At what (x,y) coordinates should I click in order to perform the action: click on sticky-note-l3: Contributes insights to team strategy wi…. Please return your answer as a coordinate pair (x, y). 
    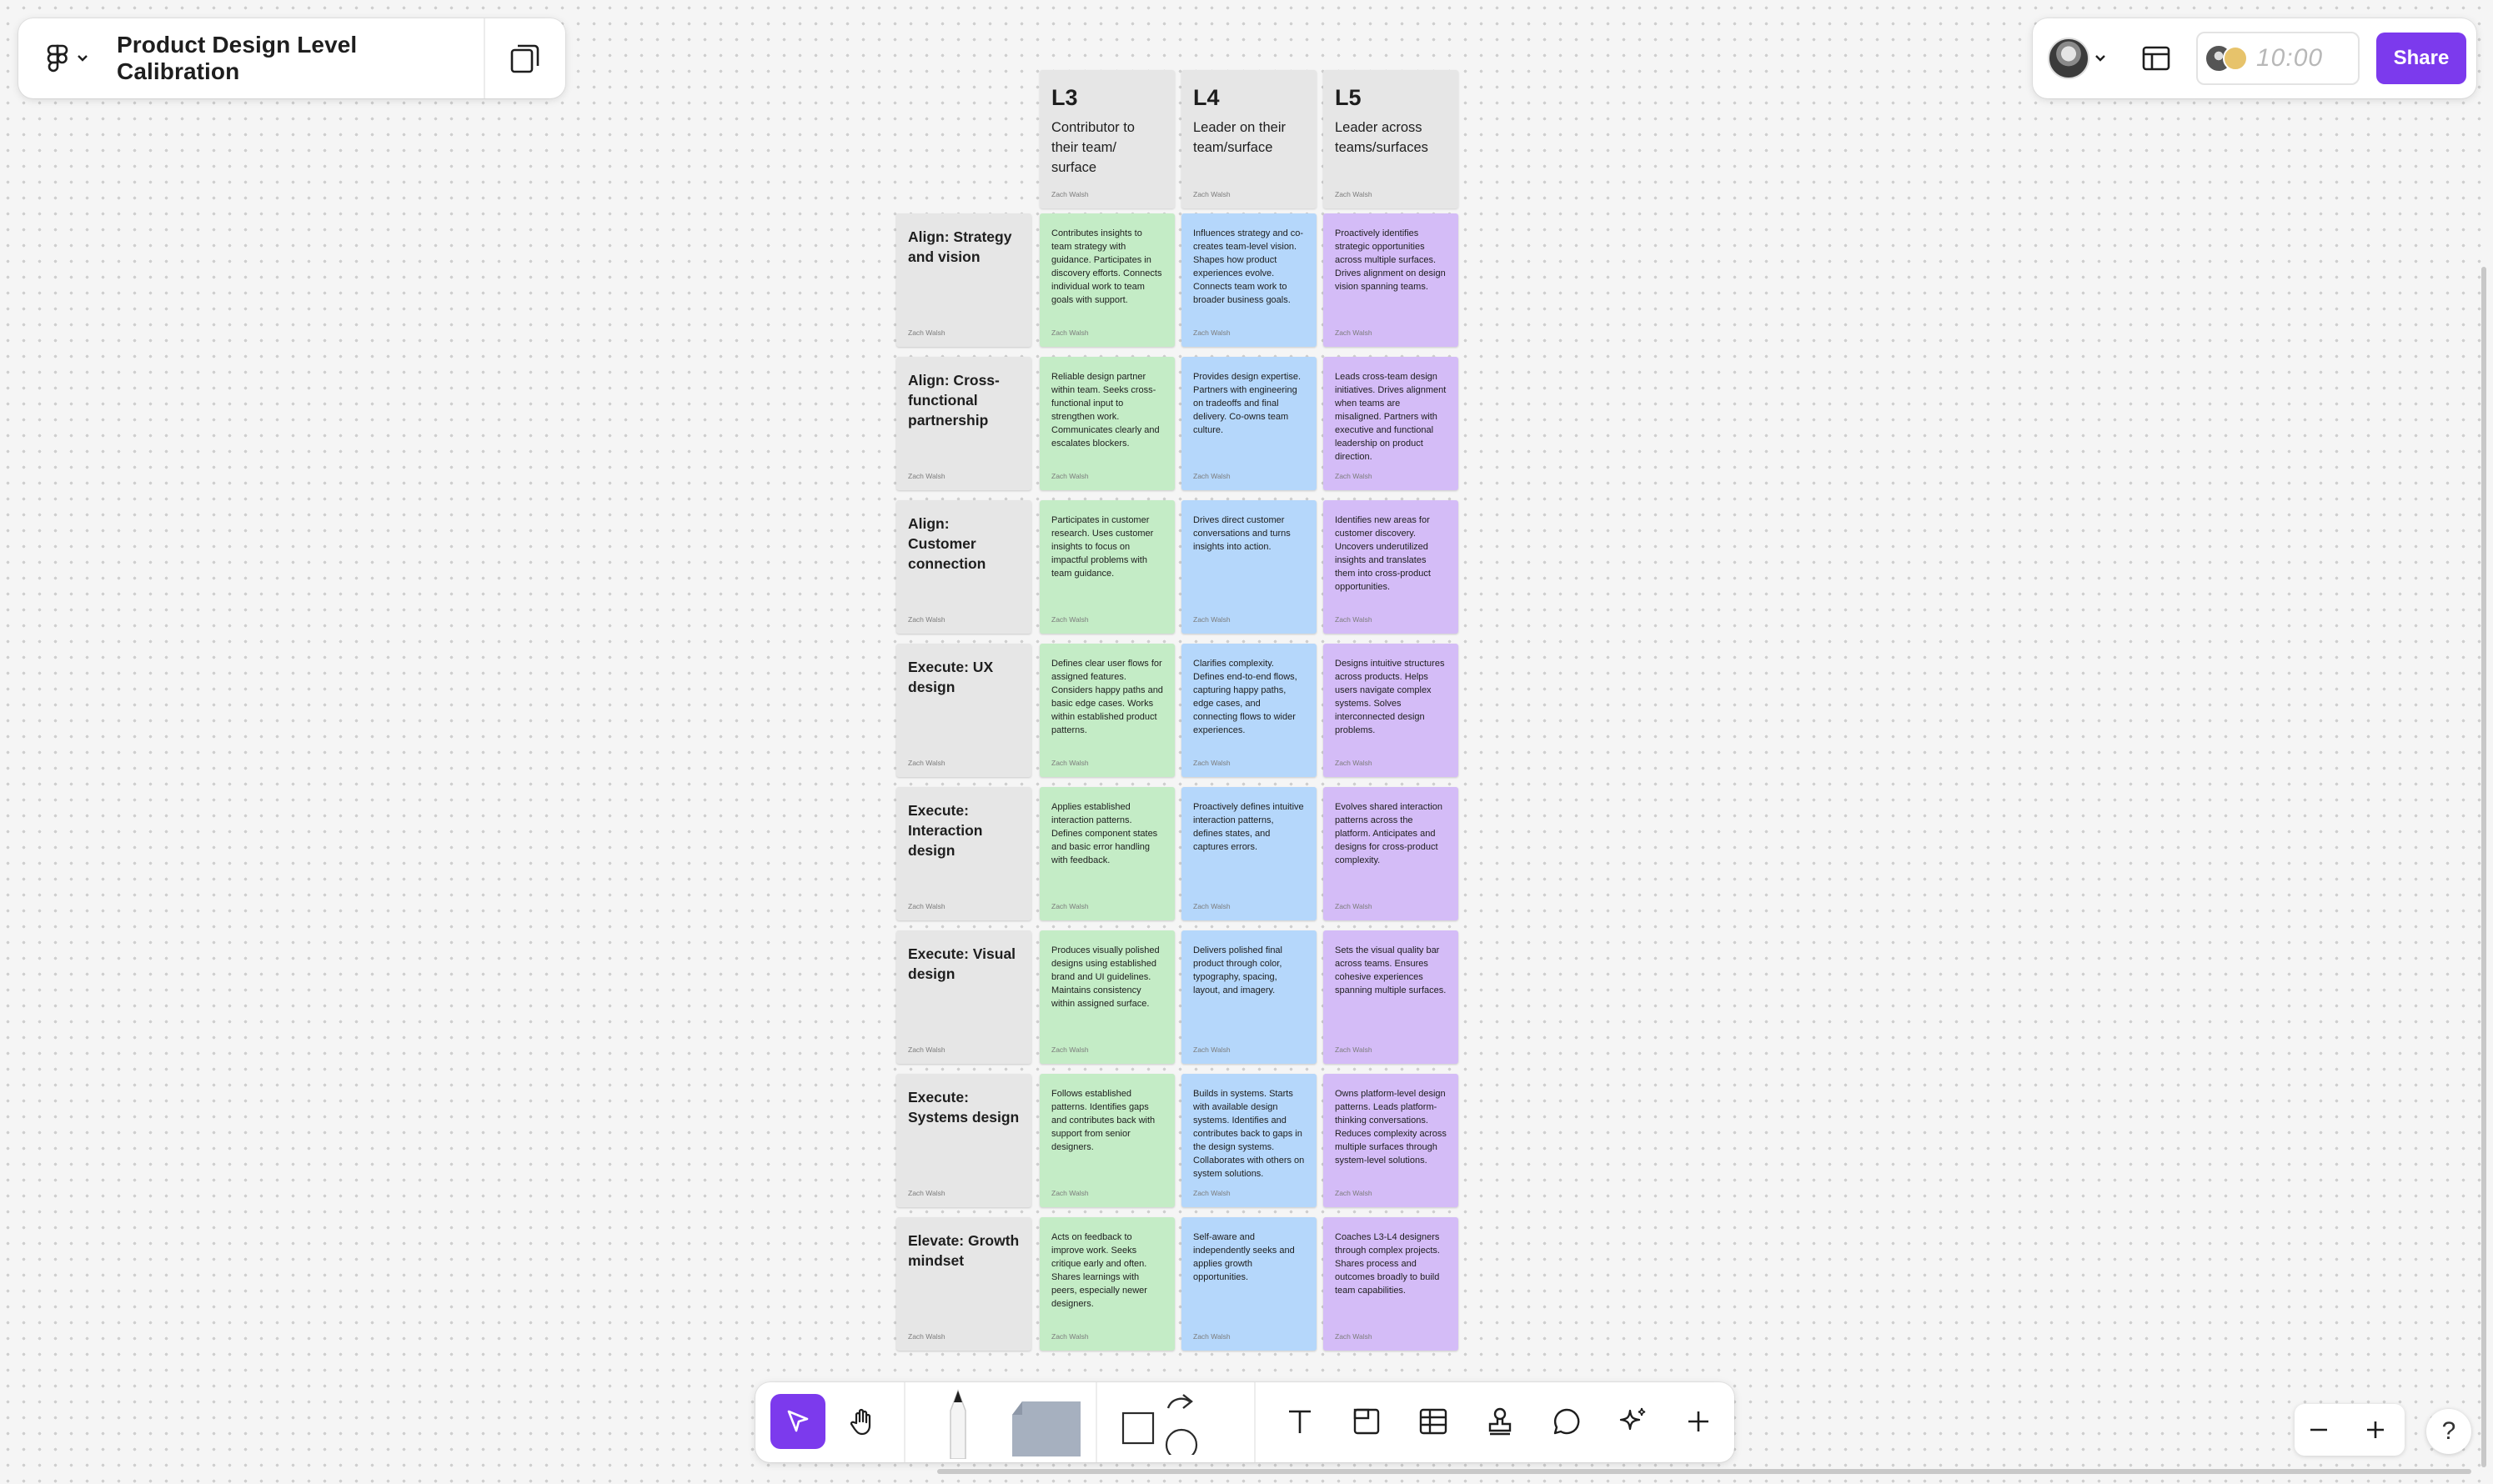
    Looking at the image, I should click on (1107, 280).